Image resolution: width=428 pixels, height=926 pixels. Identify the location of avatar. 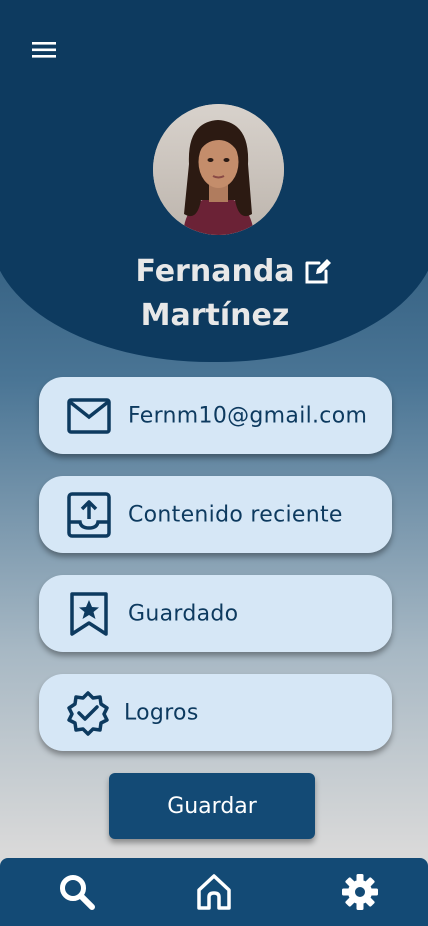
(218, 169).